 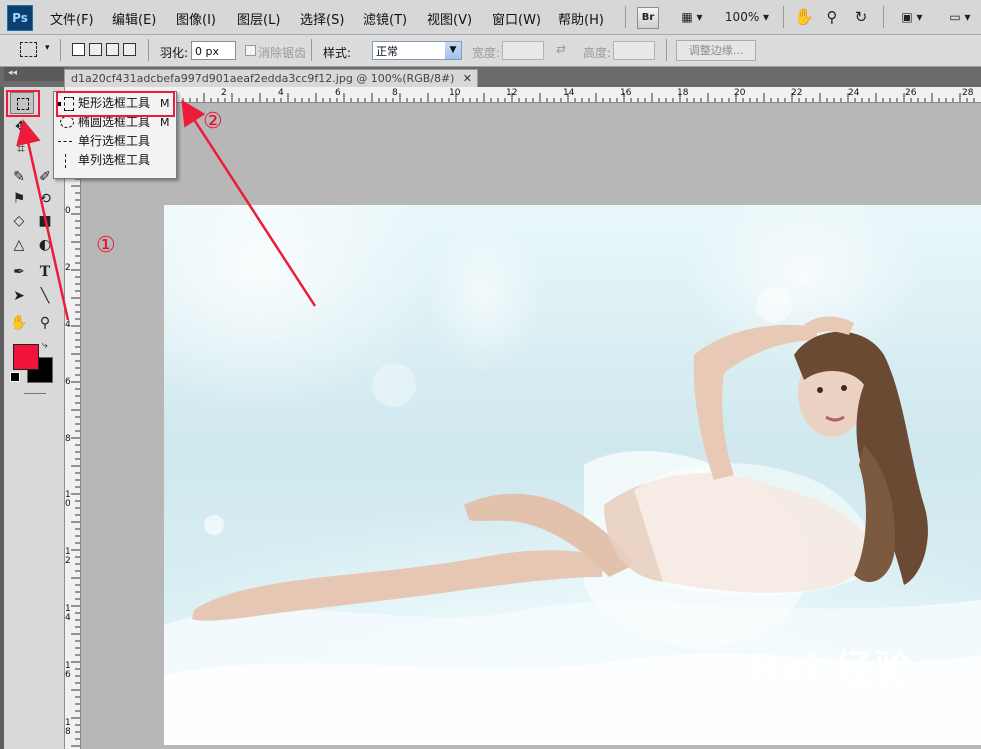 What do you see at coordinates (47, 48) in the screenshot?
I see `preset-dropdown-arrow-icon: ▾` at bounding box center [47, 48].